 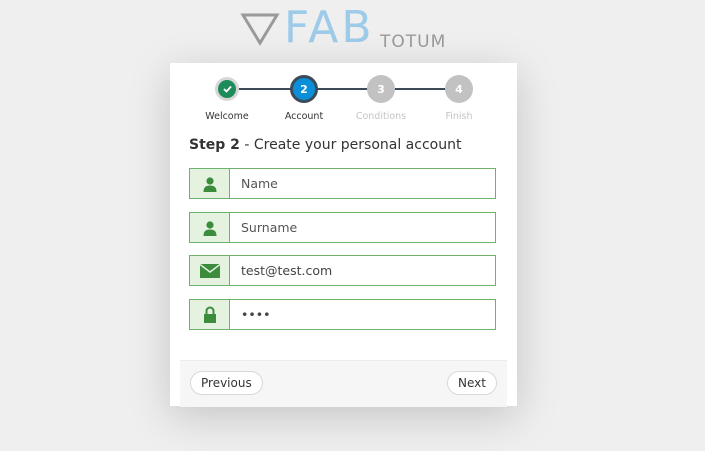 I want to click on step-finish-circle: 4, so click(x=459, y=89).